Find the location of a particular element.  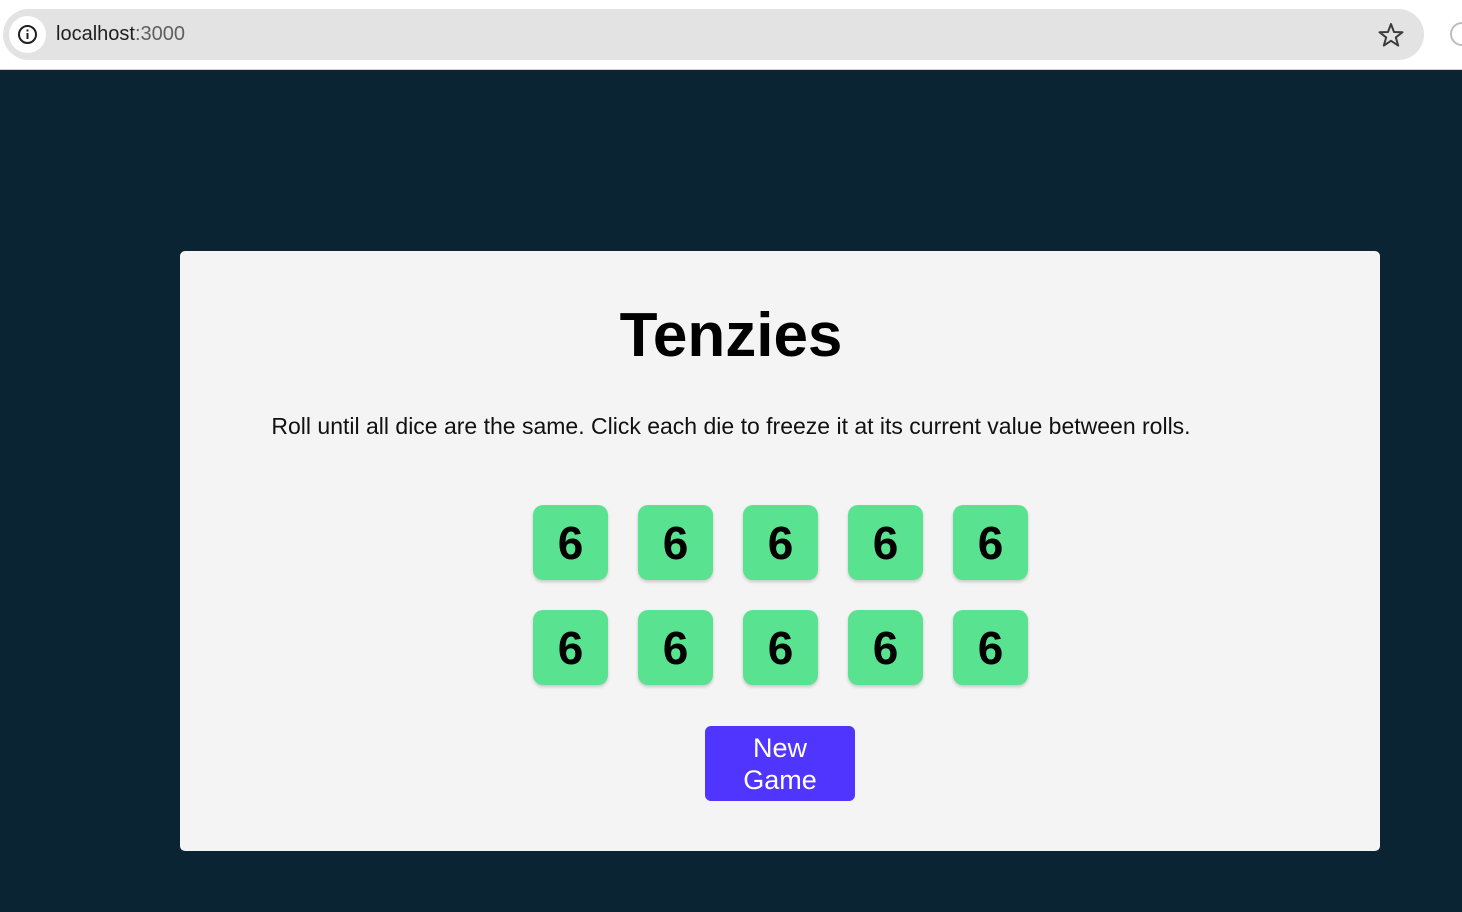

address-bar: localhost:3000 is located at coordinates (713, 34).